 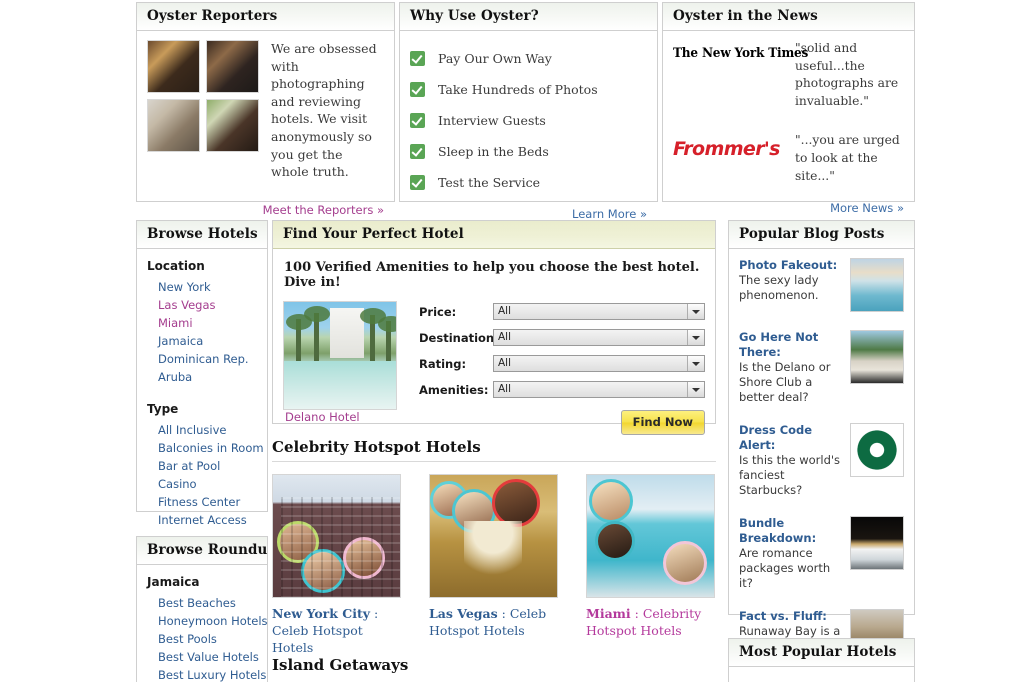 What do you see at coordinates (650, 536) in the screenshot?
I see `celebrity-photo-miami` at bounding box center [650, 536].